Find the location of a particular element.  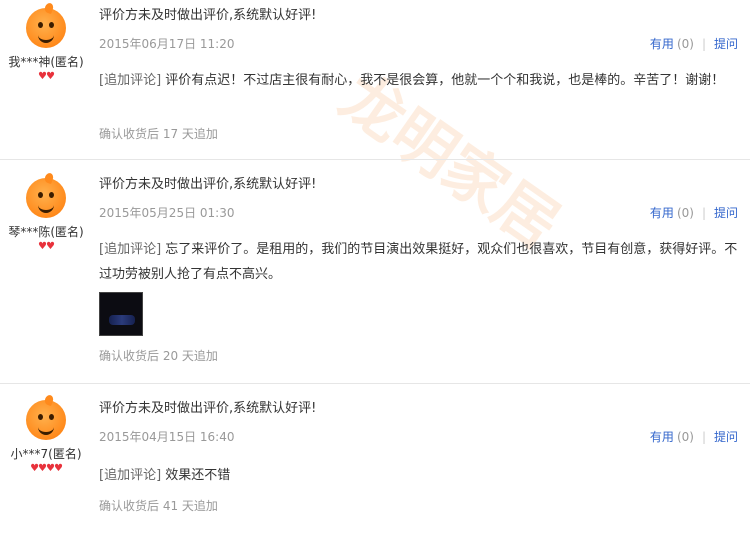

reviewer: 小***7(匿名) ♥♥♥♥ is located at coordinates (46, 433).